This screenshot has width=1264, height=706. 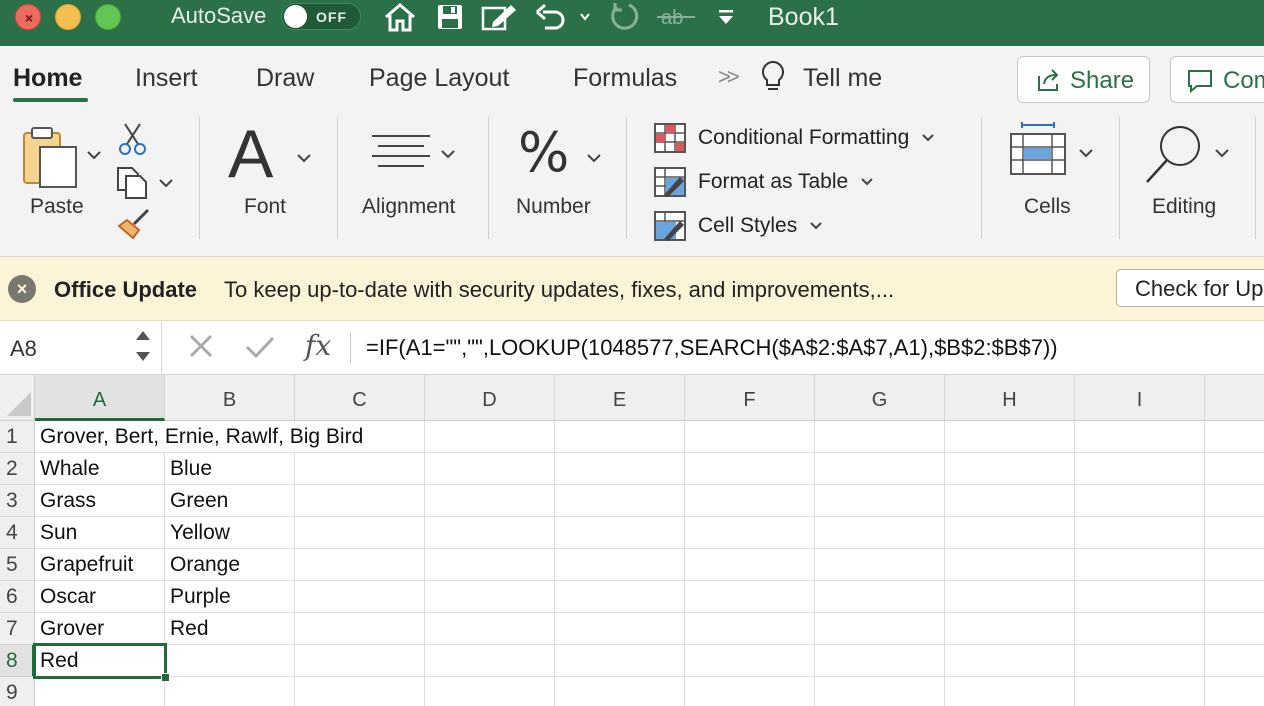 I want to click on cell-h1, so click(x=1010, y=437).